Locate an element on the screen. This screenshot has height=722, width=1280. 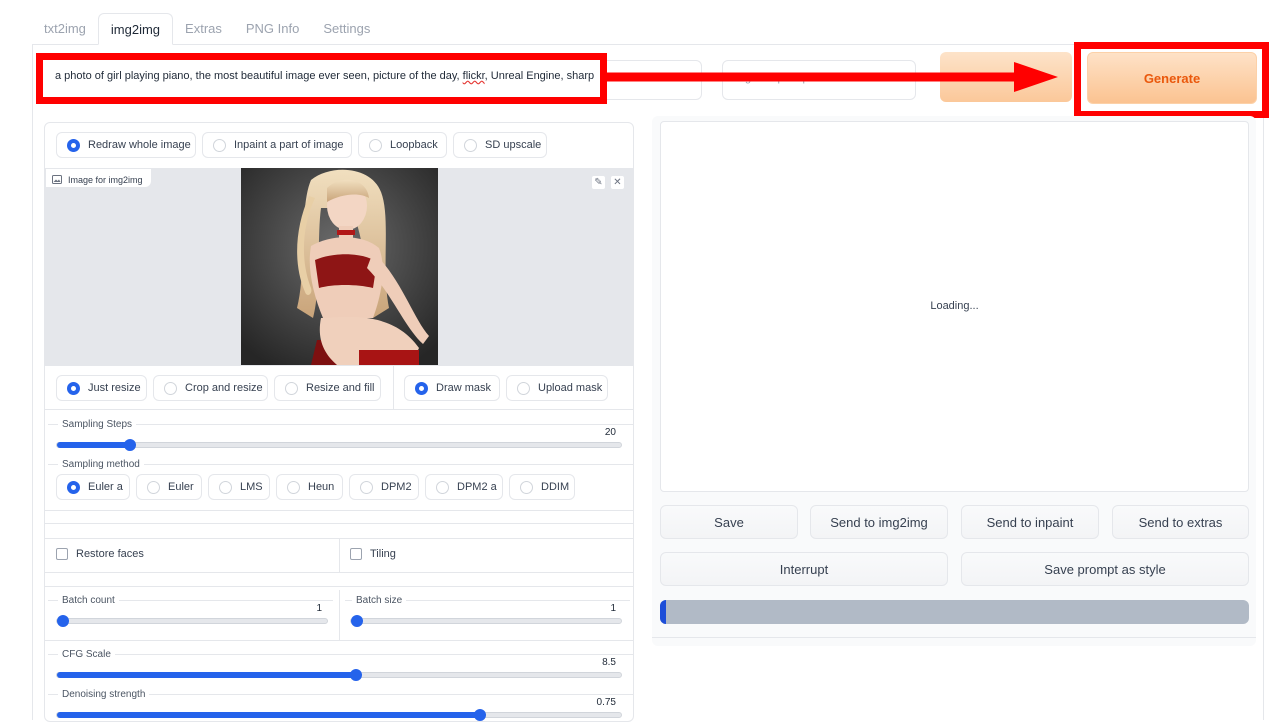
denoising-strength-value: 0.75 is located at coordinates (588, 702).